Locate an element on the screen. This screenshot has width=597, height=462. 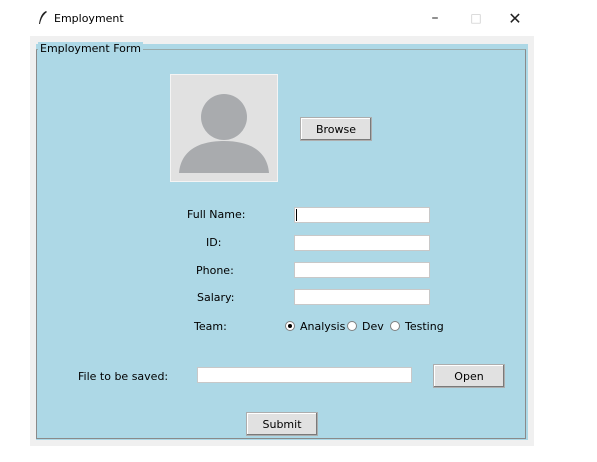
avatar-image is located at coordinates (224, 128).